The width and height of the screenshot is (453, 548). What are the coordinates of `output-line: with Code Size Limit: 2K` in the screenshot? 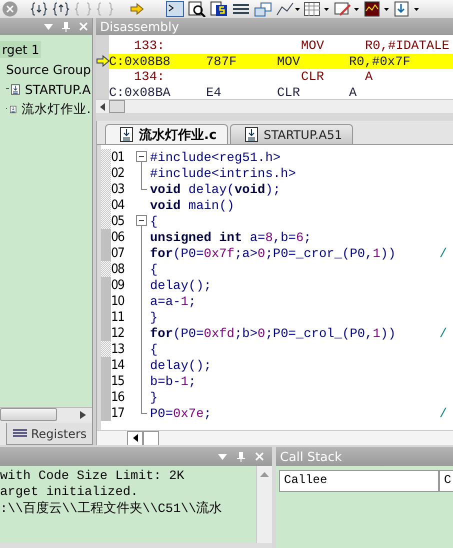 It's located at (93, 476).